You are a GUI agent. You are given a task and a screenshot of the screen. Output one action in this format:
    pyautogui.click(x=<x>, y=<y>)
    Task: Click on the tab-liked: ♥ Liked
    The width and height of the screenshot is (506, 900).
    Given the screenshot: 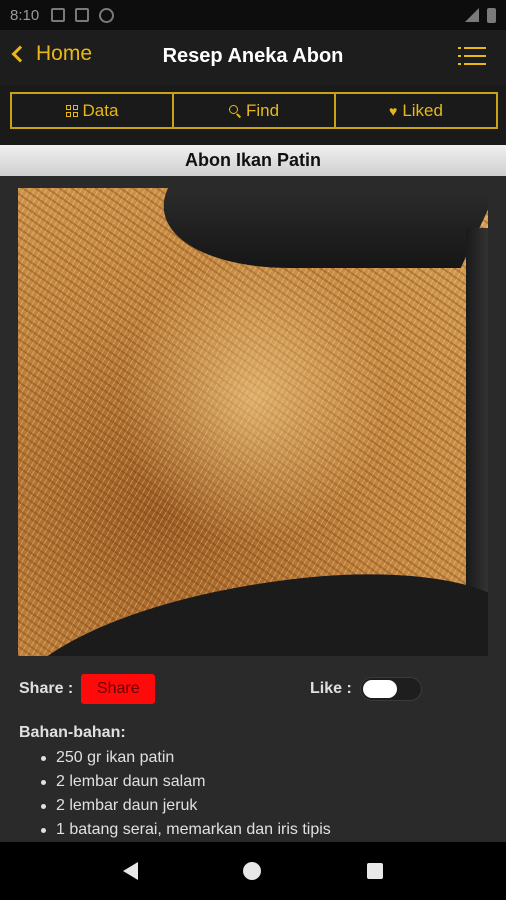 What is the action you would take?
    pyautogui.click(x=416, y=110)
    